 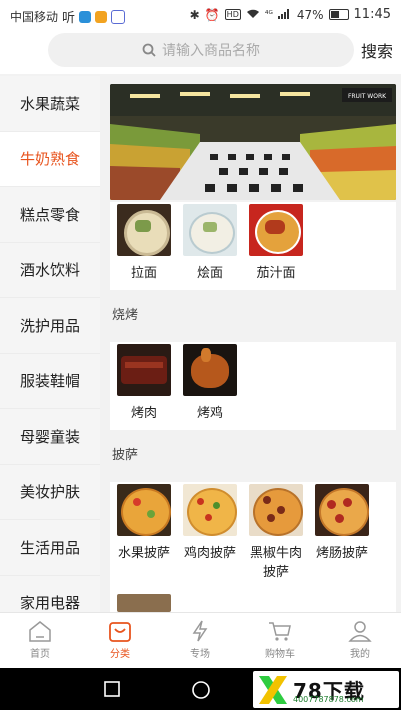 What do you see at coordinates (232, 14) in the screenshot?
I see `hd-badge: HD` at bounding box center [232, 14].